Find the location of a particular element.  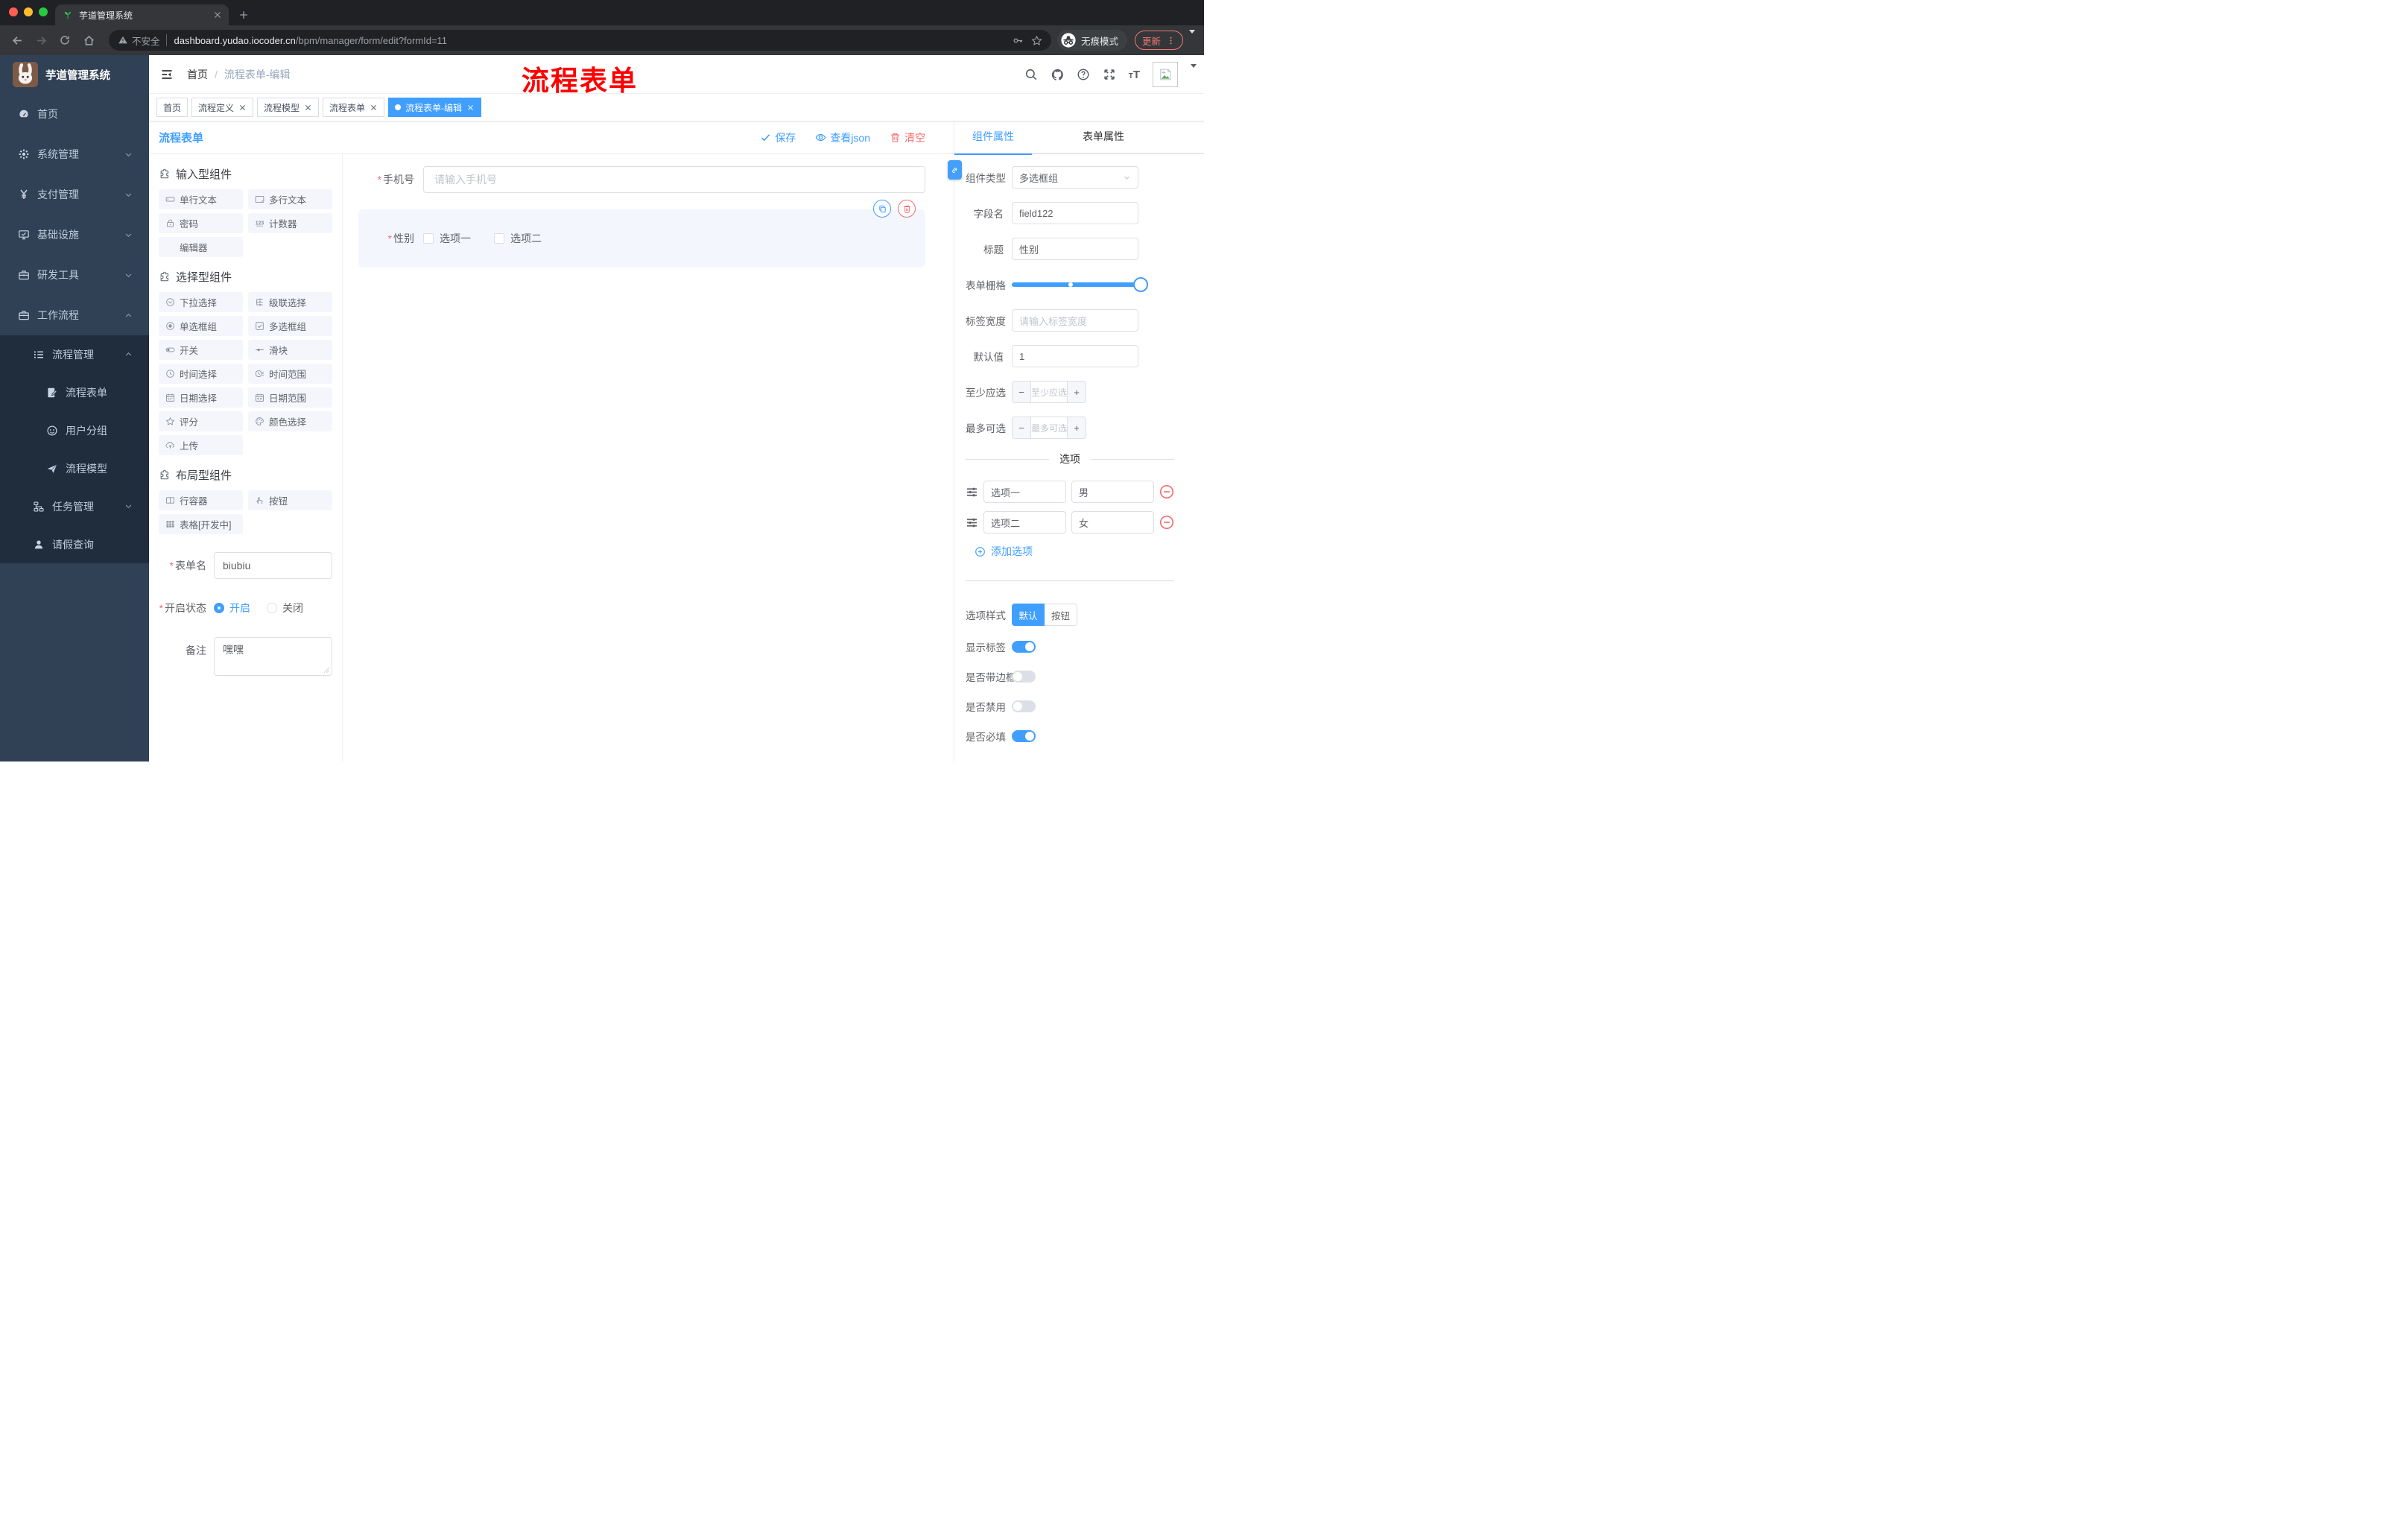

copy-component-button is located at coordinates (882, 209).